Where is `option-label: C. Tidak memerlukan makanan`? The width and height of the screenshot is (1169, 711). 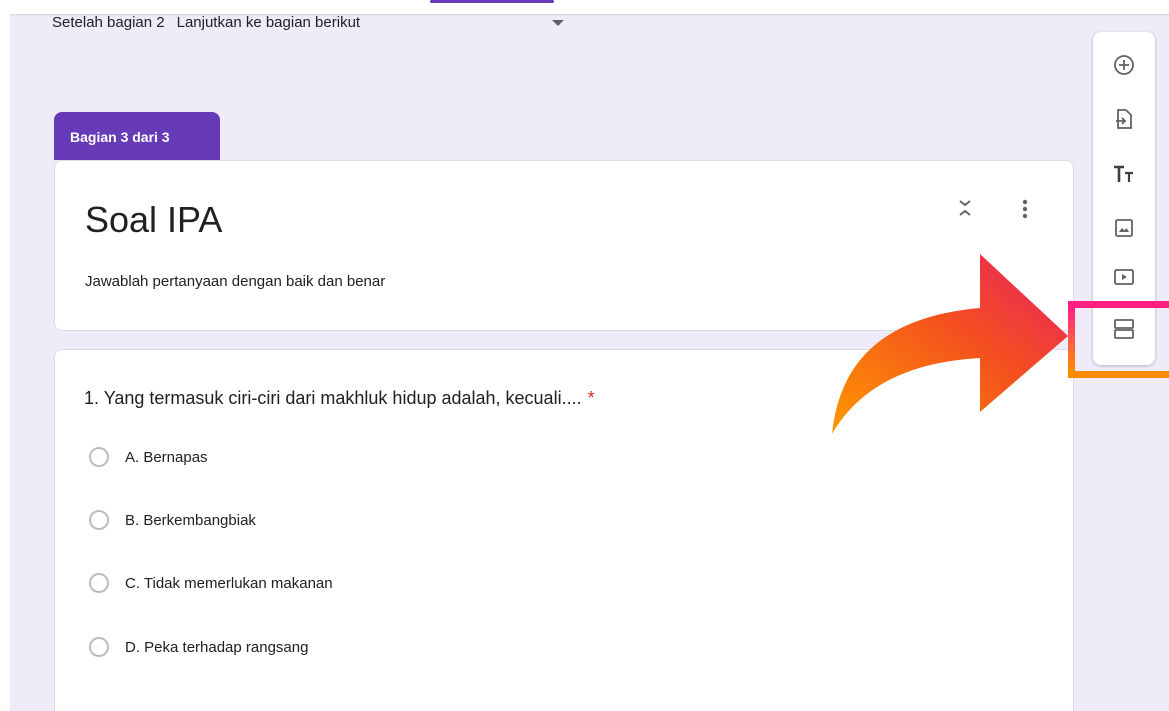 option-label: C. Tidak memerlukan makanan is located at coordinates (229, 583).